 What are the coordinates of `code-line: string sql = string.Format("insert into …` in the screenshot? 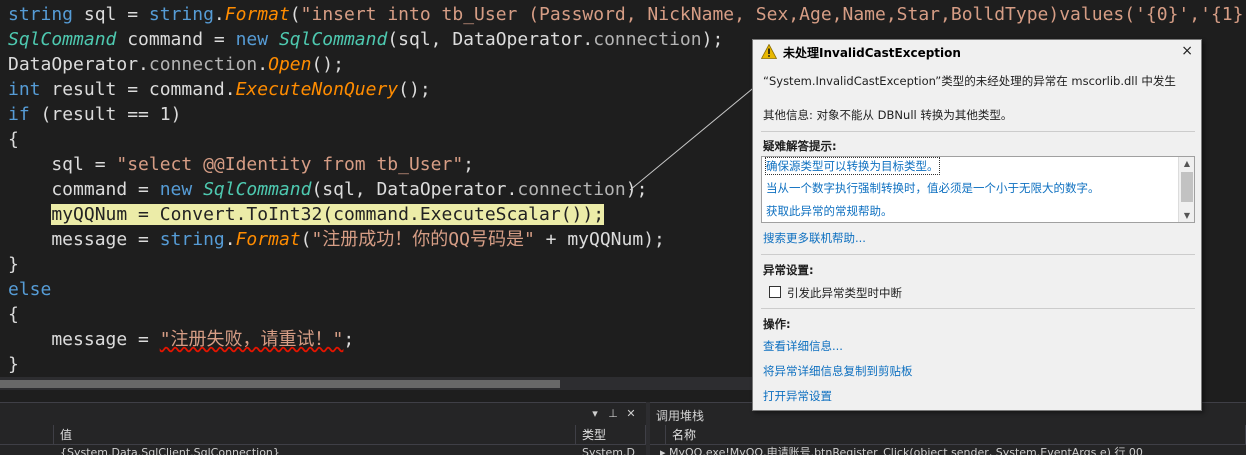 It's located at (625, 14).